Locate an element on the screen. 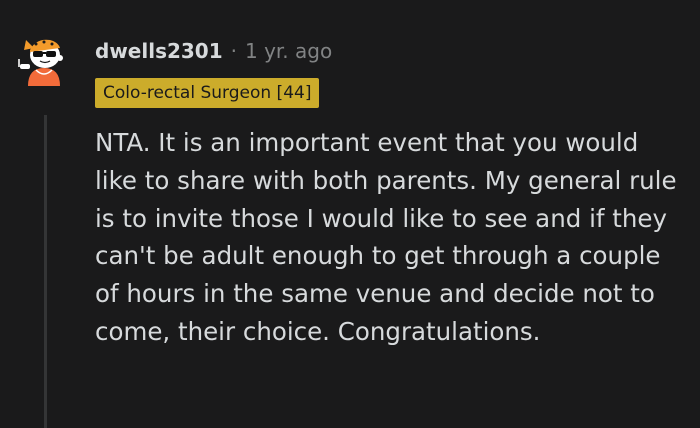 This screenshot has height=428, width=700. snoo-avatar-icon is located at coordinates (40, 62).